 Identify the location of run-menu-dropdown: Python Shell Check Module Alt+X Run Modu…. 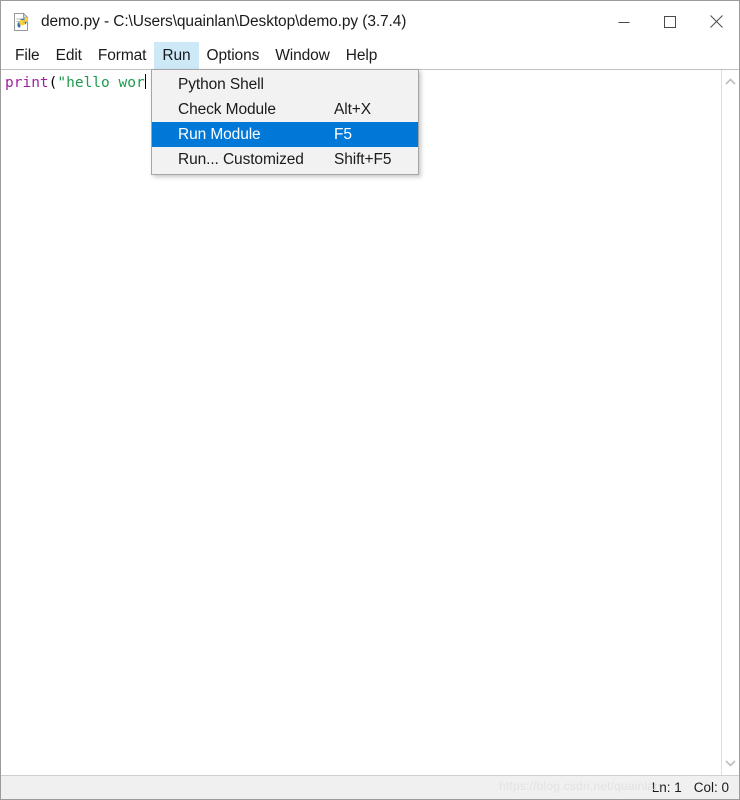
(285, 122).